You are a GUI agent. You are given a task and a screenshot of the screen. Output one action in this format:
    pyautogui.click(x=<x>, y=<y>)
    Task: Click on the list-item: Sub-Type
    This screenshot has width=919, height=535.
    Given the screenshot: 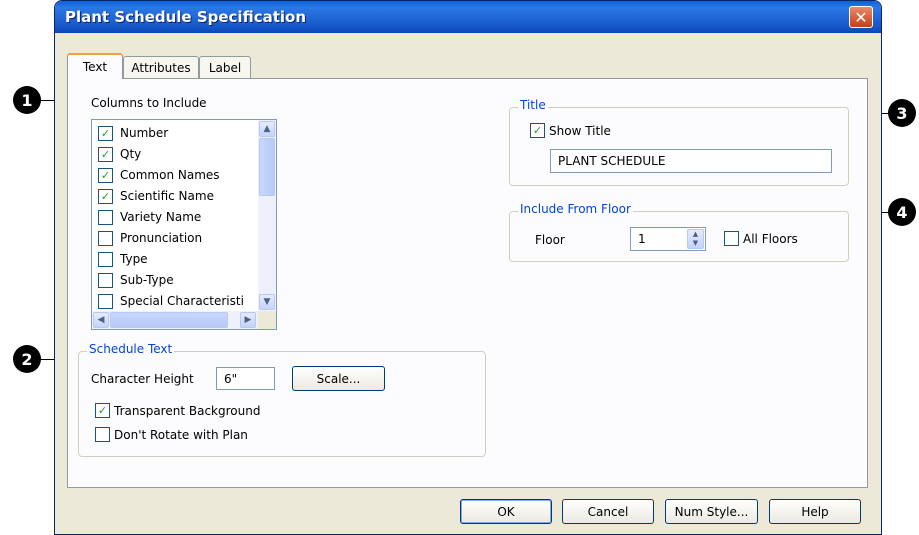 What is the action you would take?
    pyautogui.click(x=136, y=280)
    